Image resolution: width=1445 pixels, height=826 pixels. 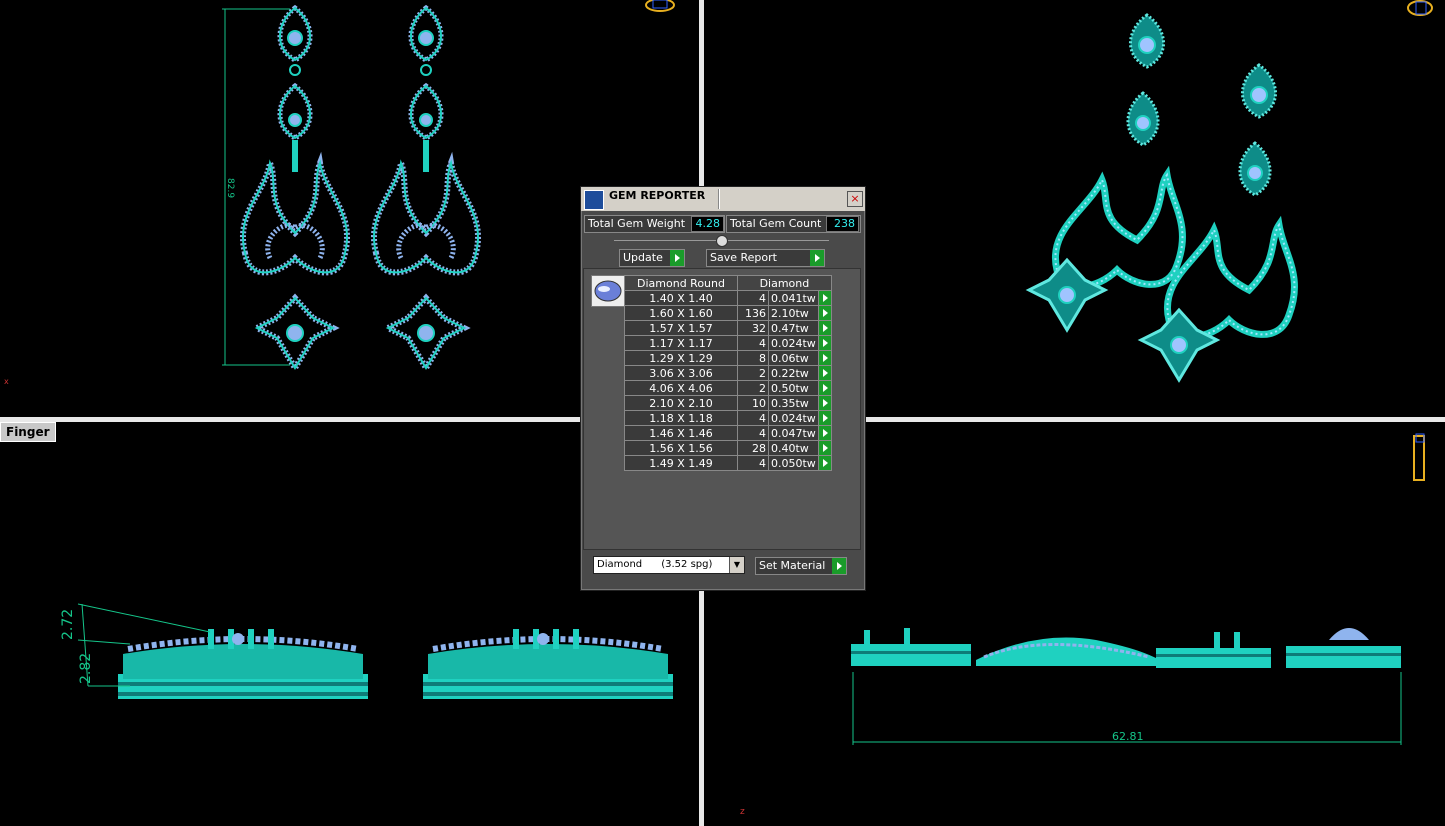 I want to click on total-gem-count-label: Total Gem Count, so click(x=776, y=223).